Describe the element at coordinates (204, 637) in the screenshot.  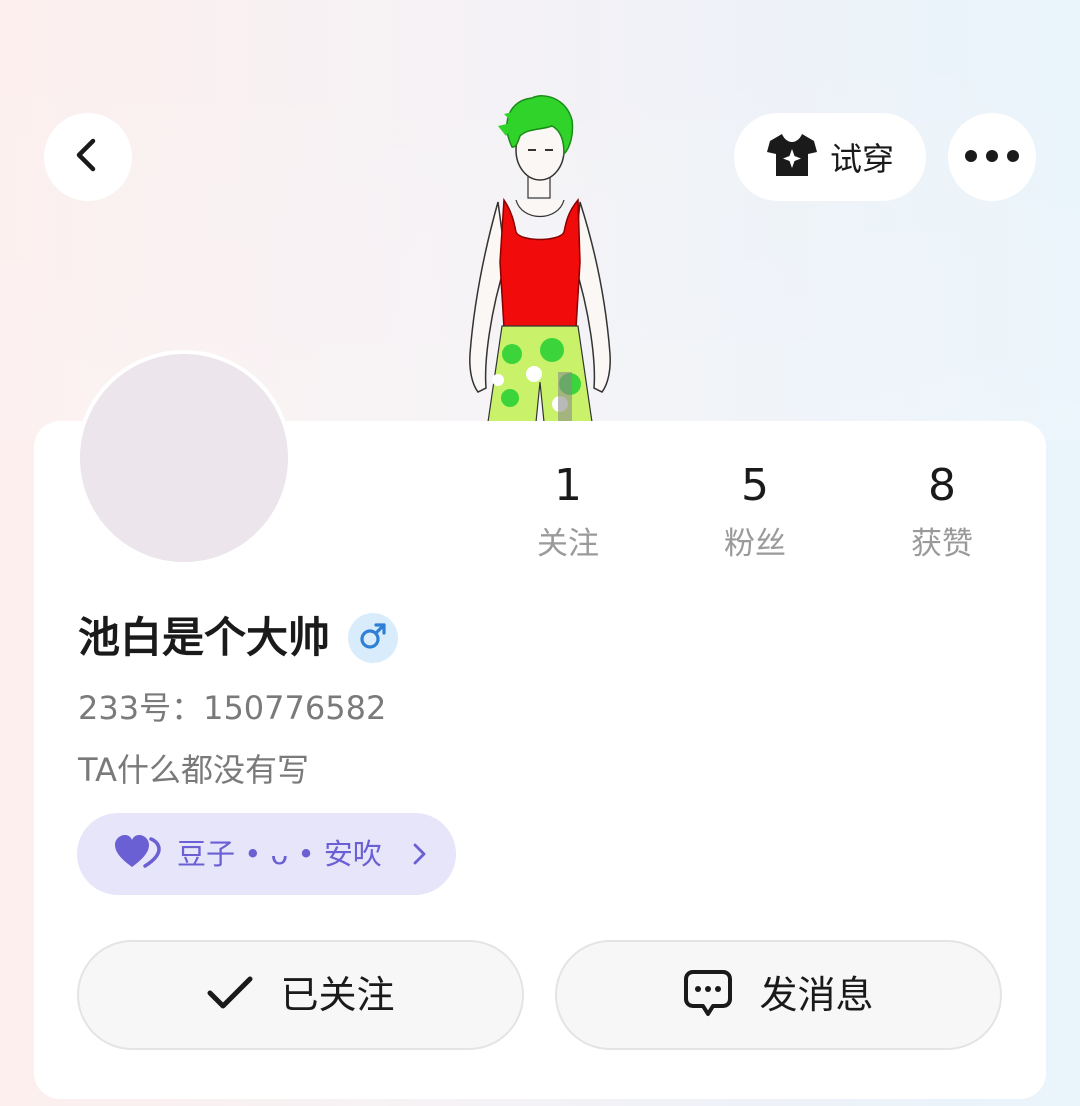
I see `username: 池白是个大帅` at that location.